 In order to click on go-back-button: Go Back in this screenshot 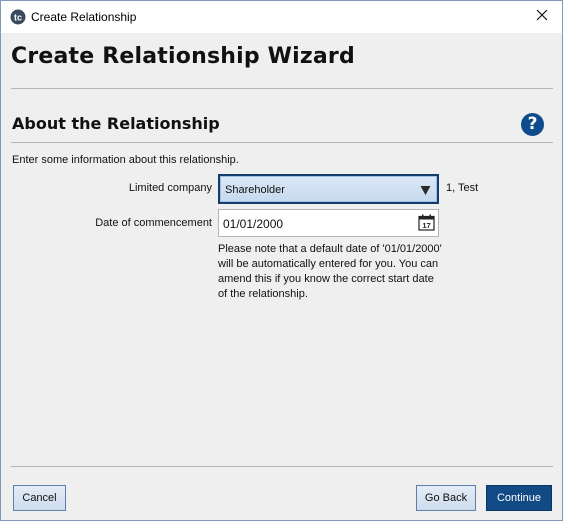, I will do `click(446, 498)`.